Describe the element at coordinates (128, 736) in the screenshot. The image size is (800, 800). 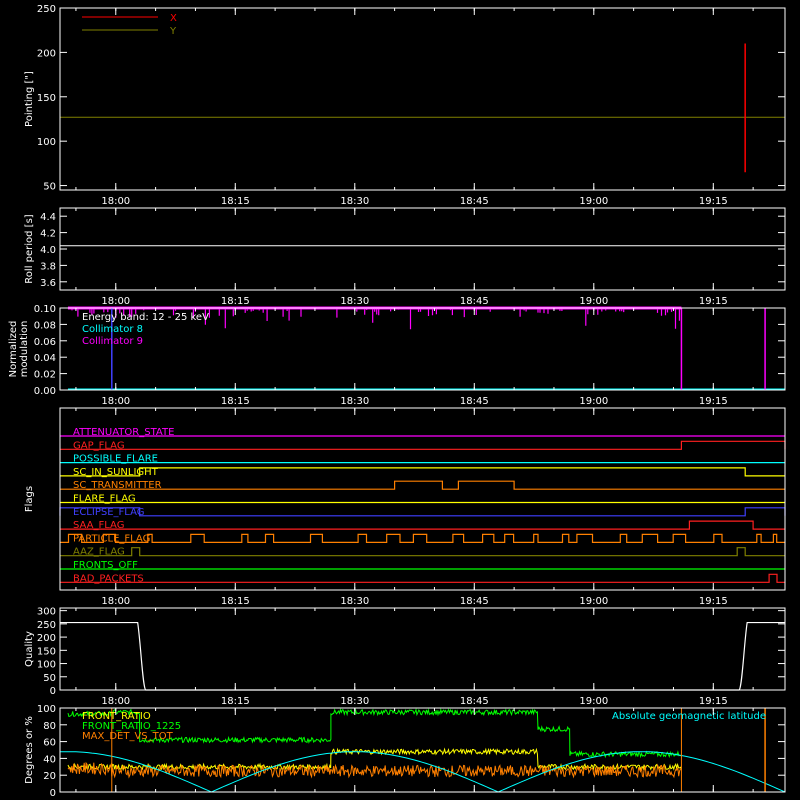
I see `ratios-legend-2: MAX_DET_VS_TOT` at that location.